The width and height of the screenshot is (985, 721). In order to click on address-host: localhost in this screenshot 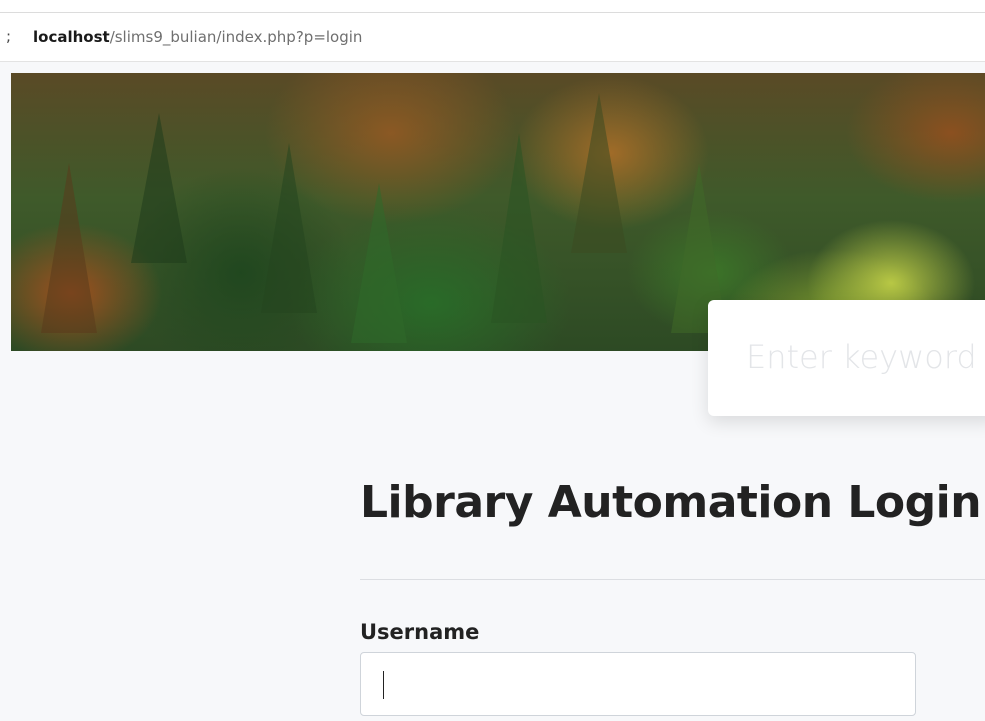, I will do `click(71, 37)`.